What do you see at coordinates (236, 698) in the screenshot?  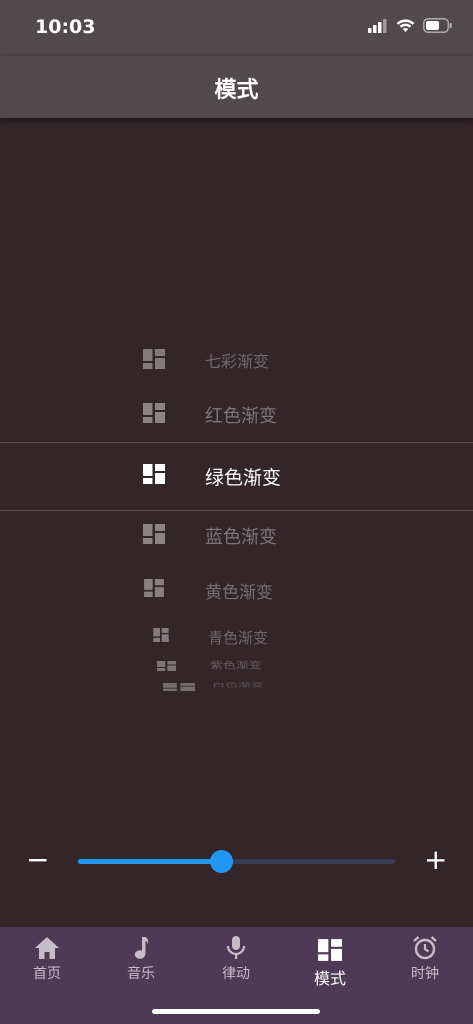 I see `picker-item-white: 白色渐变` at bounding box center [236, 698].